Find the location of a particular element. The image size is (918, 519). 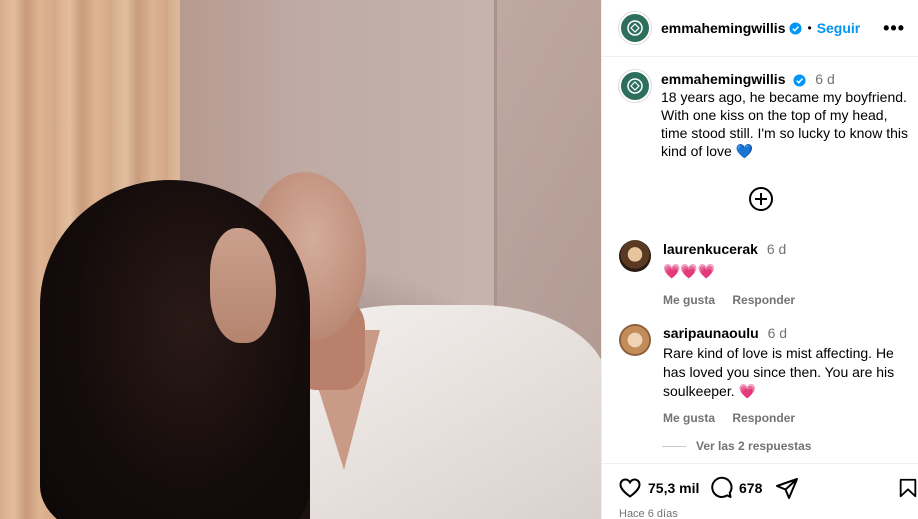

comment-icon is located at coordinates (722, 487).